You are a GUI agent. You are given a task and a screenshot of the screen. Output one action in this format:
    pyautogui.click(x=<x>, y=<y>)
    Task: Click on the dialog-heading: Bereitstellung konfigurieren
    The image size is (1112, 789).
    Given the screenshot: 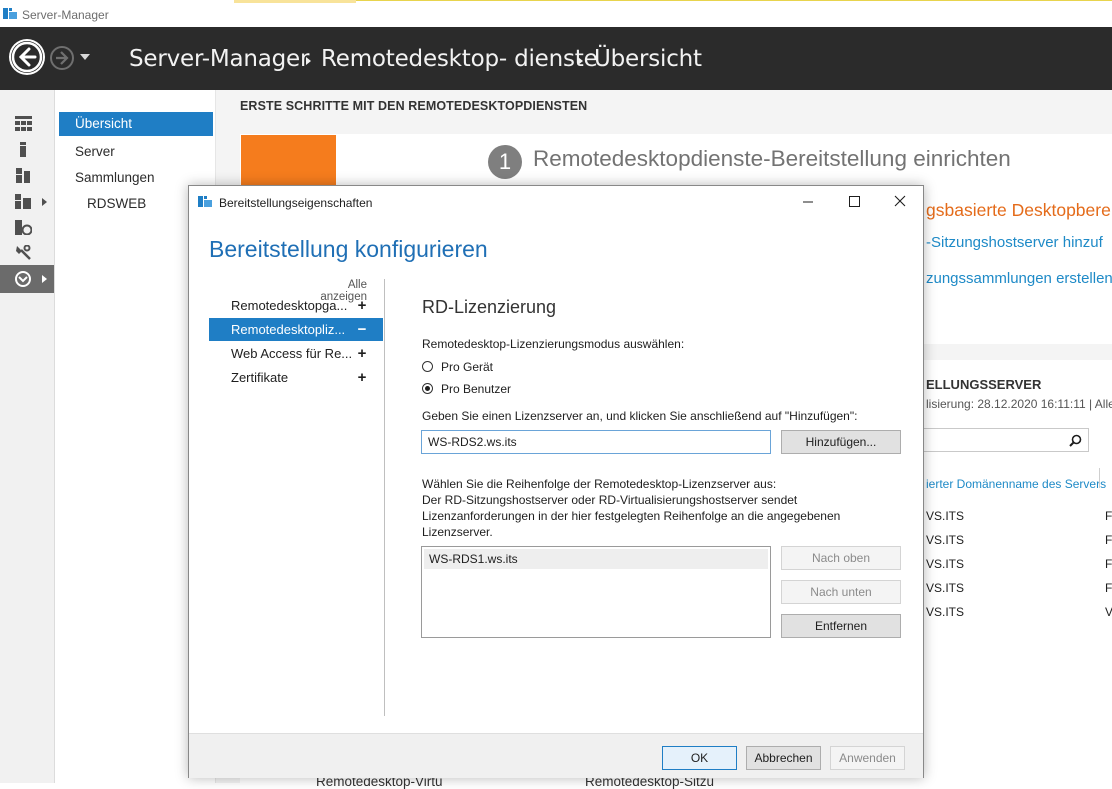 What is the action you would take?
    pyautogui.click(x=348, y=249)
    